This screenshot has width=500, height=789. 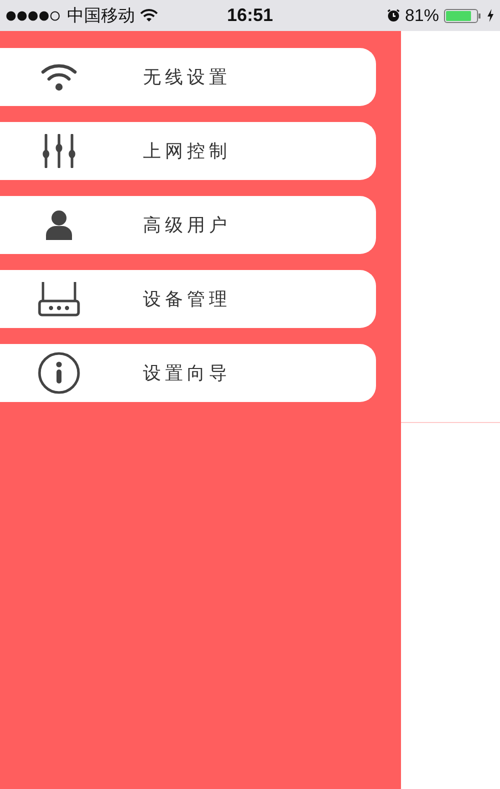 What do you see at coordinates (490, 15) in the screenshot?
I see `charging-bolt-icon` at bounding box center [490, 15].